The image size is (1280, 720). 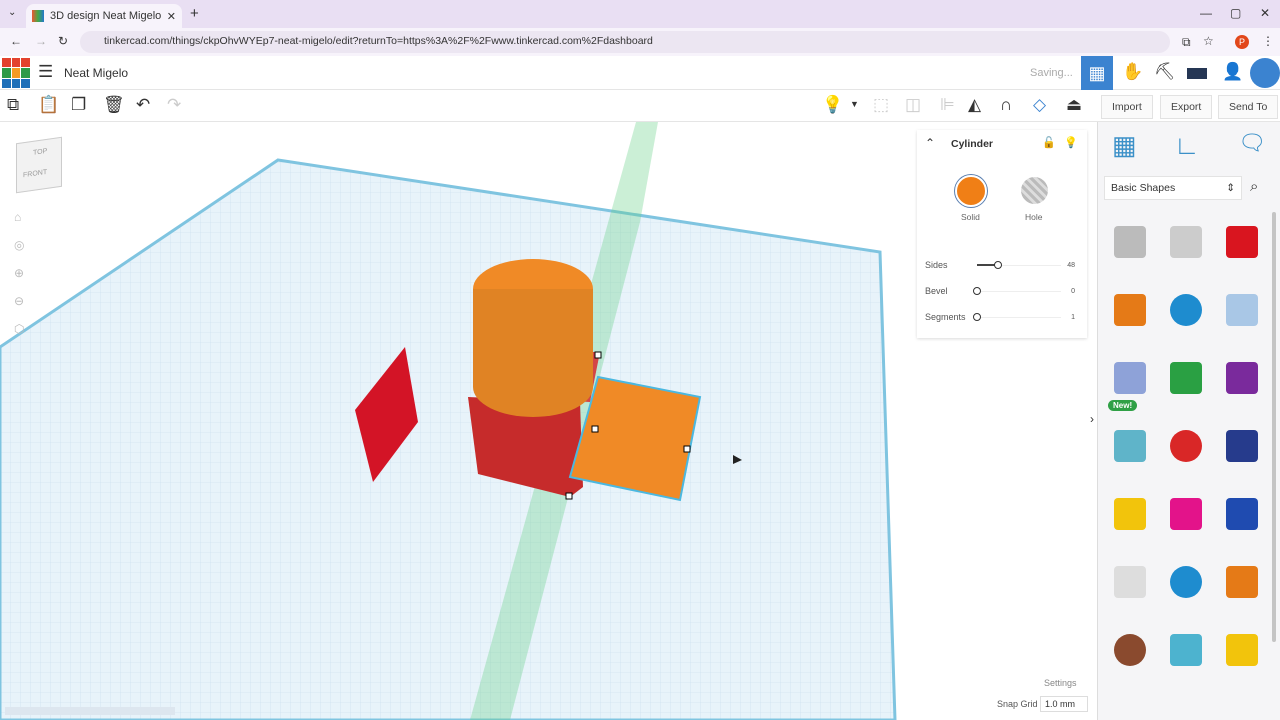 I want to click on mirror-icon: ◭, so click(x=974, y=105).